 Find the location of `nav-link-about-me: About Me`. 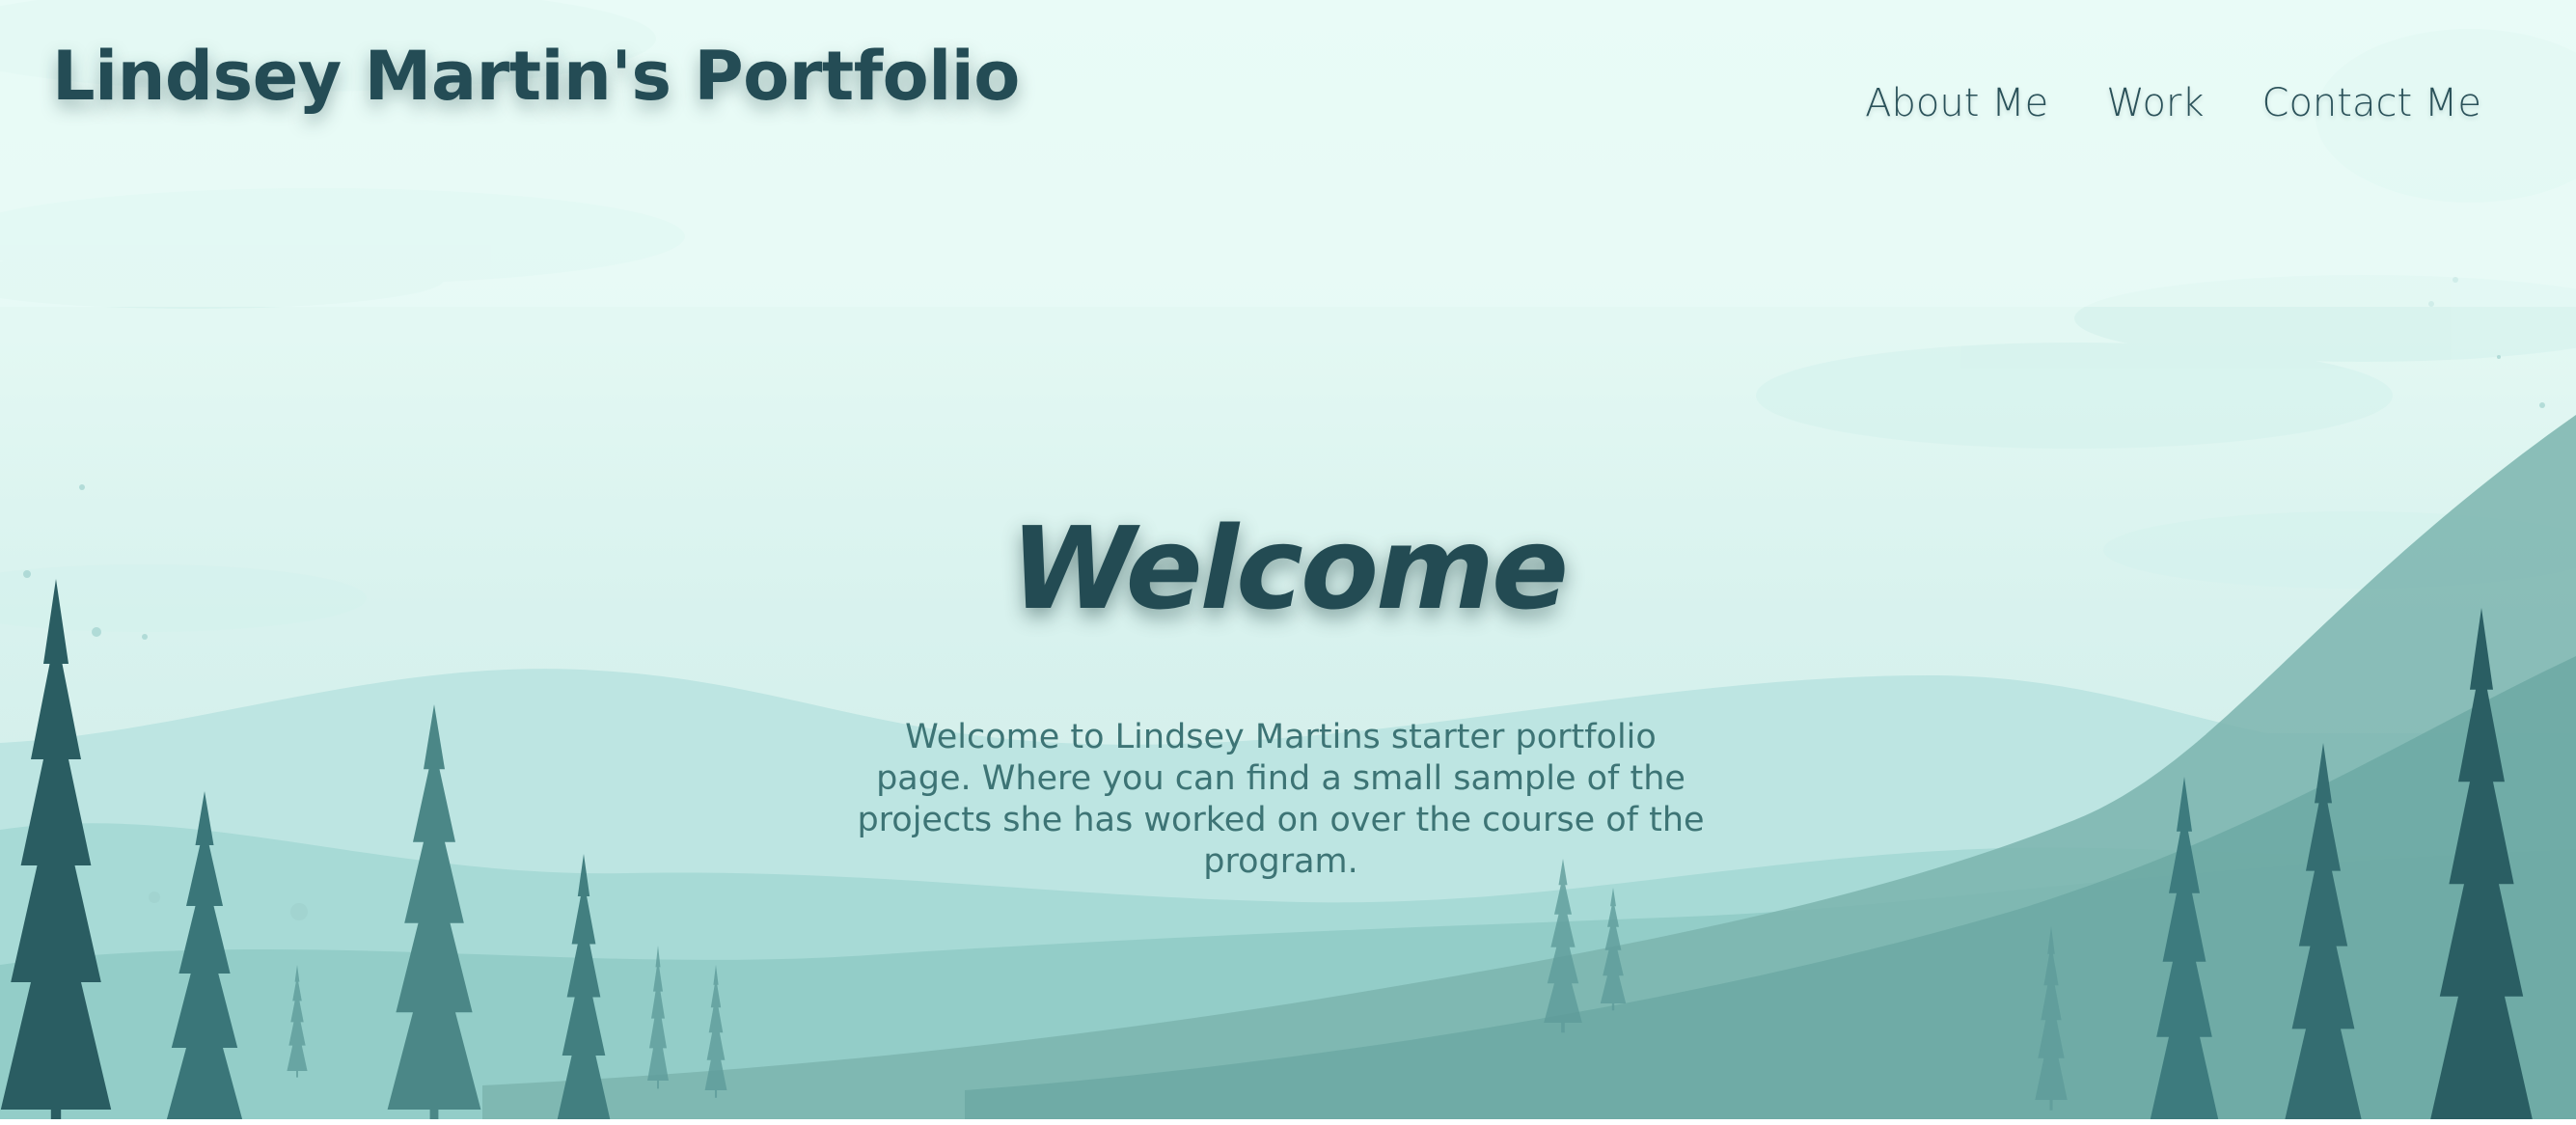

nav-link-about-me: About Me is located at coordinates (1956, 103).